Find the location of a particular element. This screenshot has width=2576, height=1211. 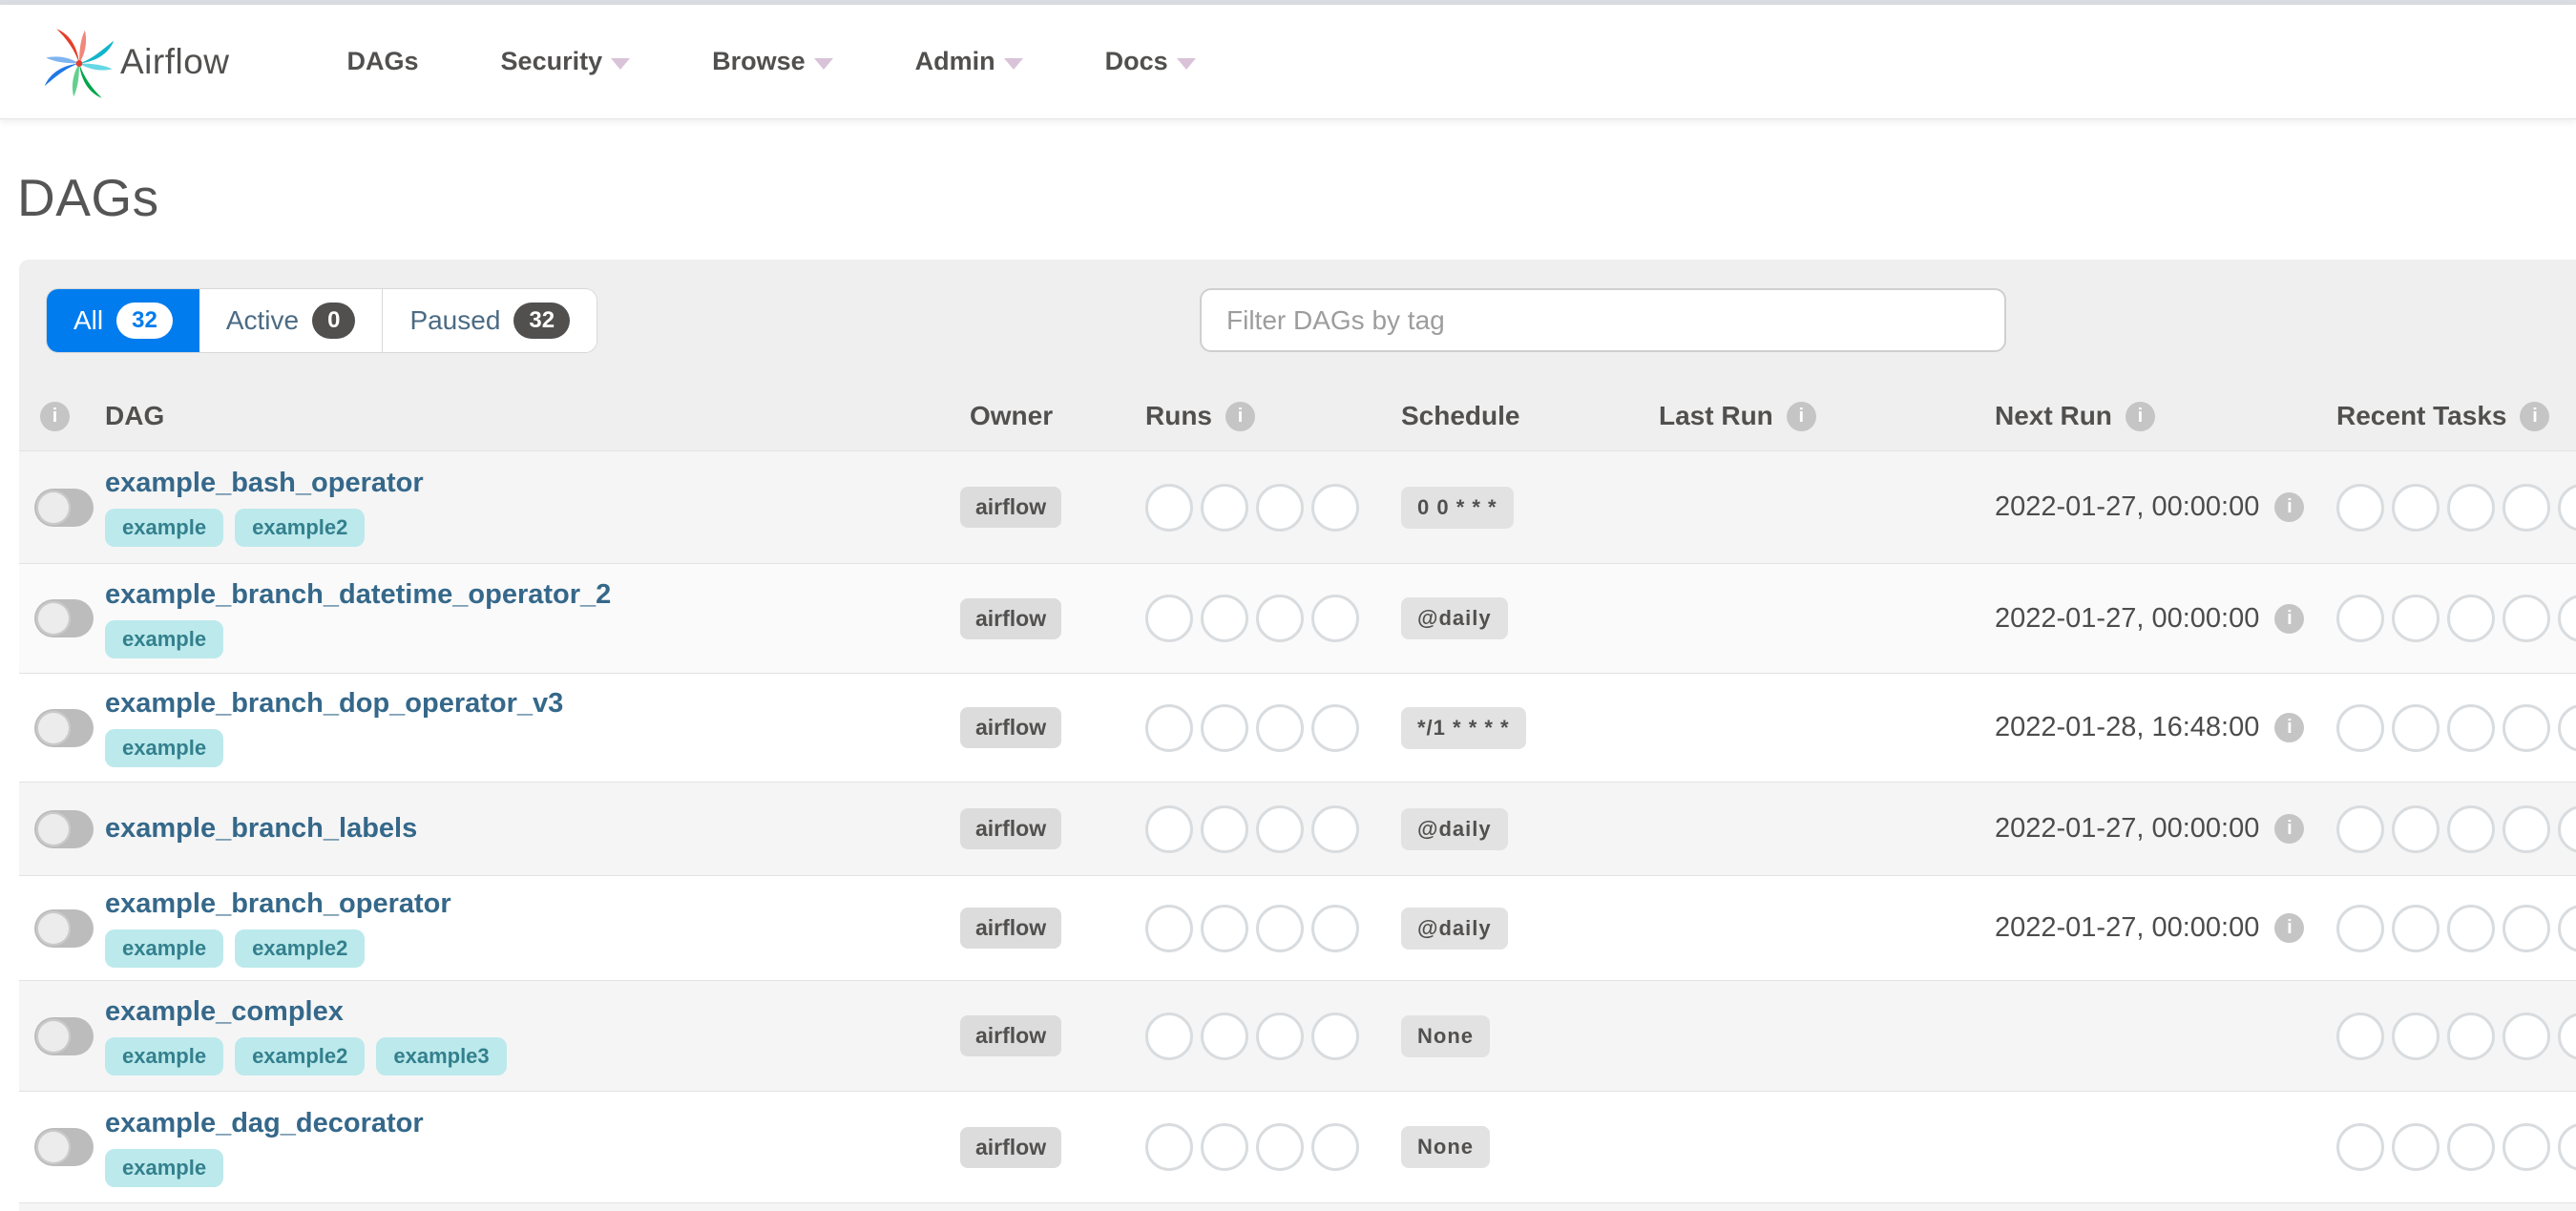

dag-link: example_branch_dop_operator_v3 is located at coordinates (334, 704).